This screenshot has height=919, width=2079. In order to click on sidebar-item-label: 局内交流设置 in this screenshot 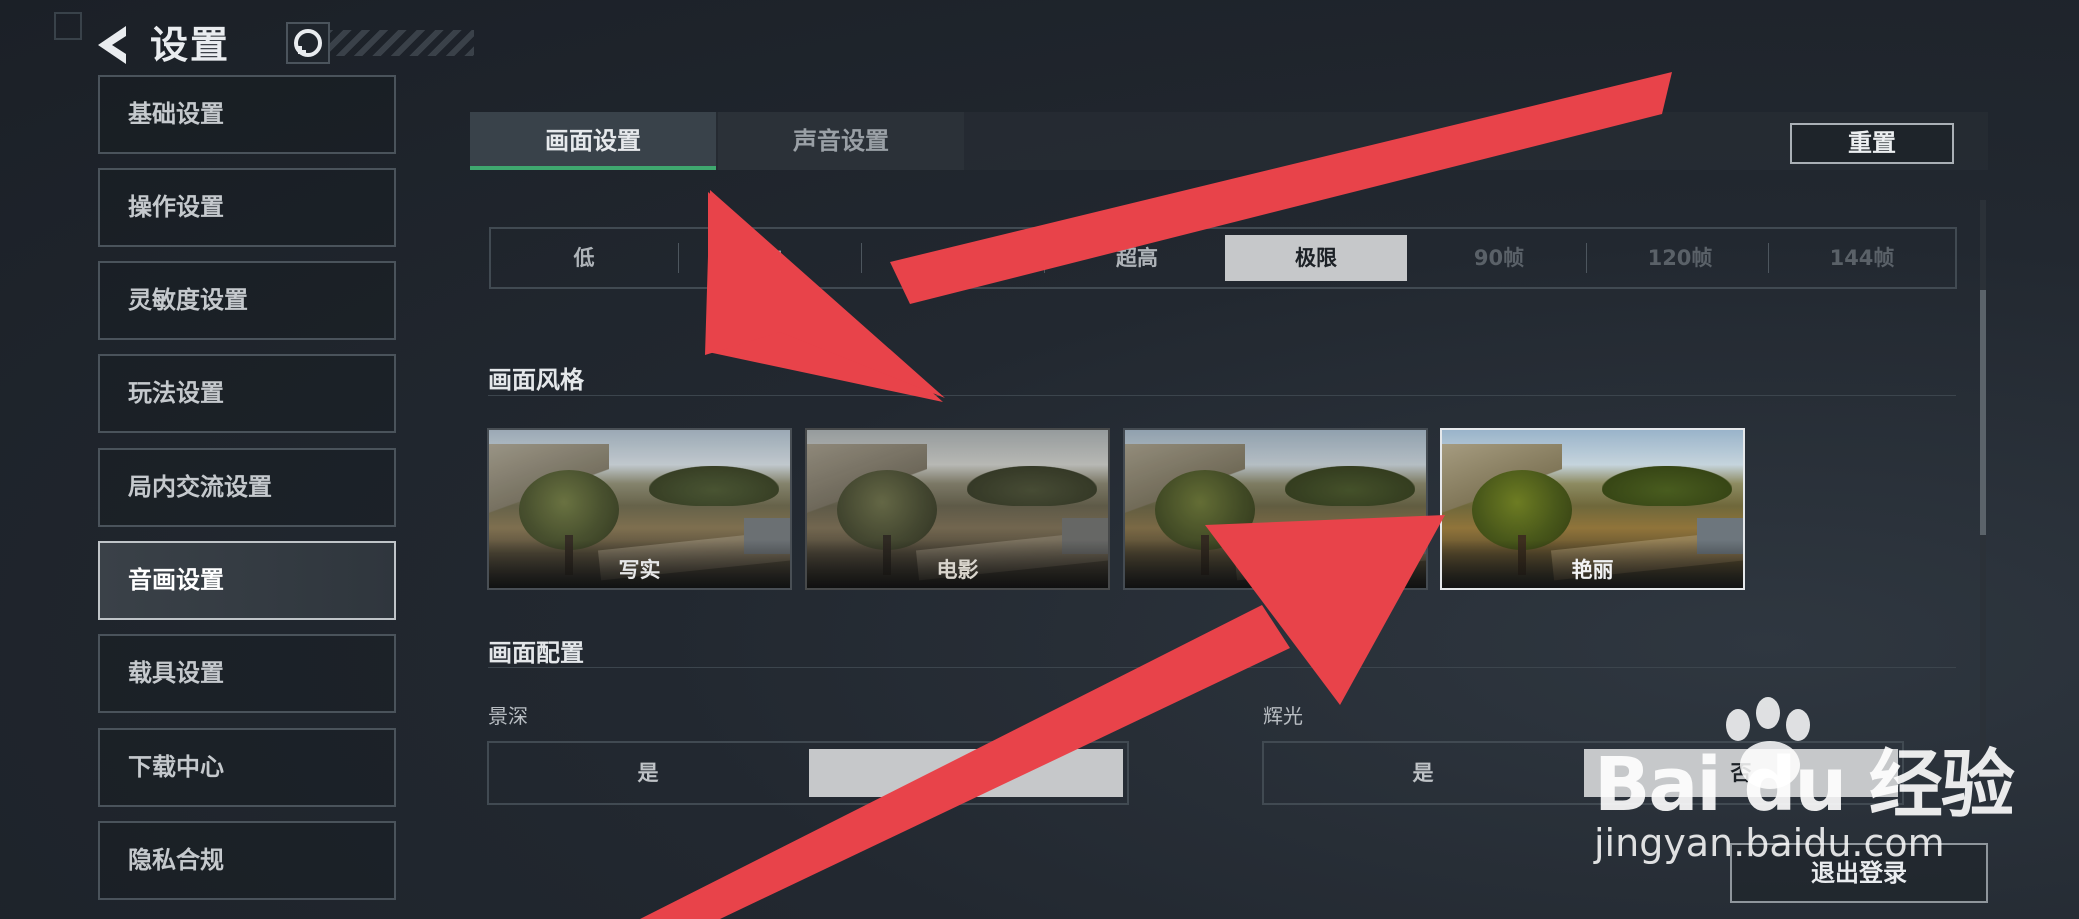, I will do `click(200, 487)`.